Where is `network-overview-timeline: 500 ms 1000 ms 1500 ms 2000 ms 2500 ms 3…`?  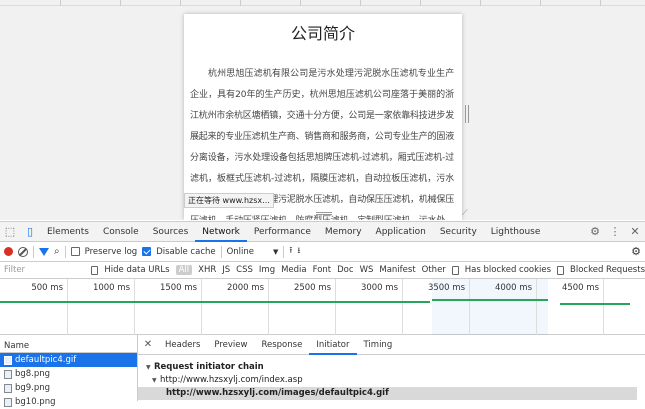 network-overview-timeline: 500 ms 1000 ms 1500 ms 2000 ms 2500 ms 3… is located at coordinates (322, 307).